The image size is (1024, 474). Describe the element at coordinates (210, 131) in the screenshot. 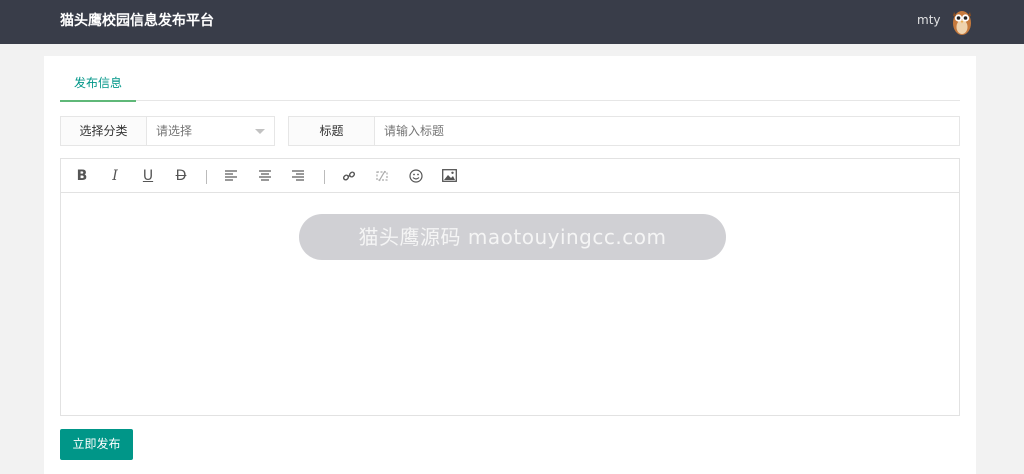

I see `category-select: 请选择` at that location.